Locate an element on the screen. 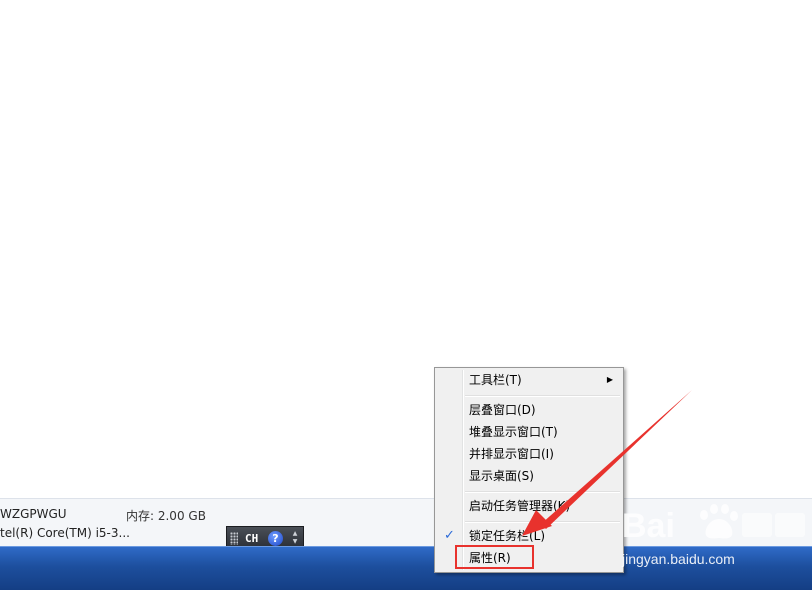 This screenshot has height=590, width=812. menu-item-lock-taskbar: ✓ 锁定任务栏(L) is located at coordinates (529, 536).